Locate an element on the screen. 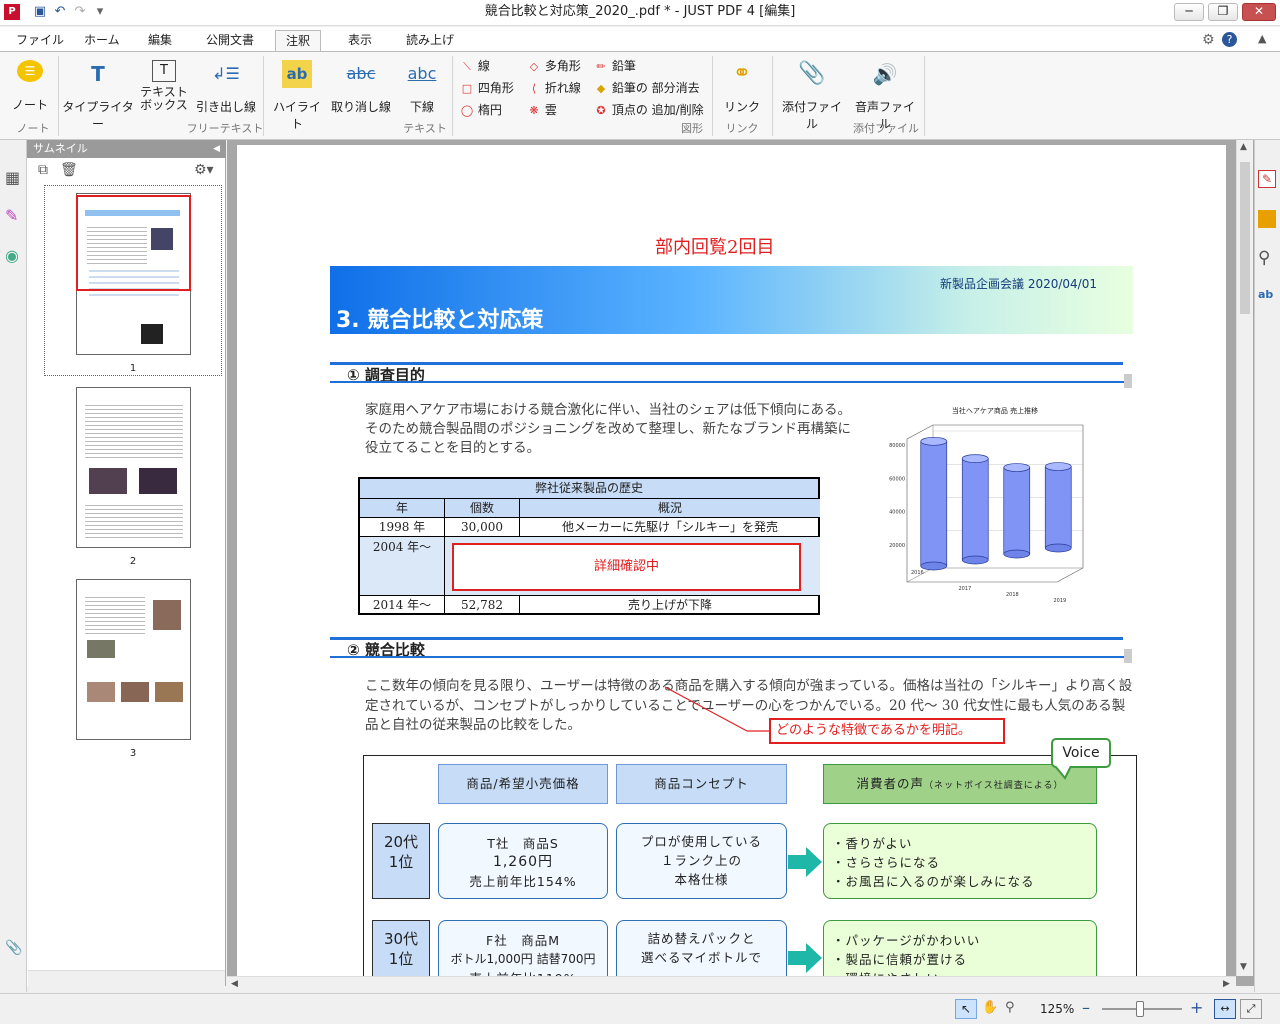 Image resolution: width=1280 pixels, height=1024 pixels. table-cell: 2004 年～ is located at coordinates (402, 566).